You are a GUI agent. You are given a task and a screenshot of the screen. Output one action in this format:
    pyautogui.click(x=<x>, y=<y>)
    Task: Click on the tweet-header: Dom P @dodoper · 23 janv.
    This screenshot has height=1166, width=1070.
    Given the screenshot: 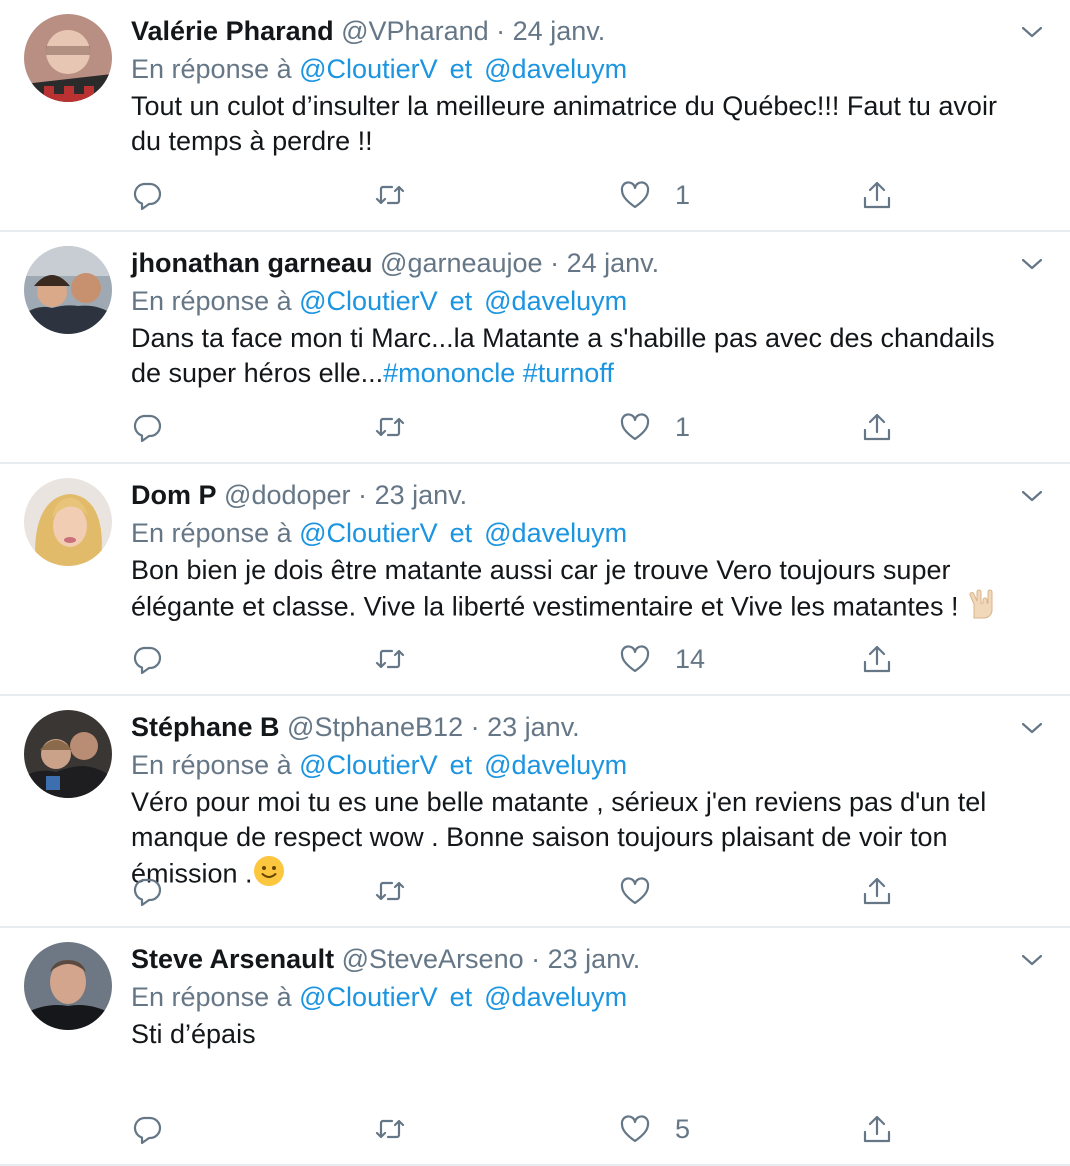 What is the action you would take?
    pyautogui.click(x=299, y=495)
    